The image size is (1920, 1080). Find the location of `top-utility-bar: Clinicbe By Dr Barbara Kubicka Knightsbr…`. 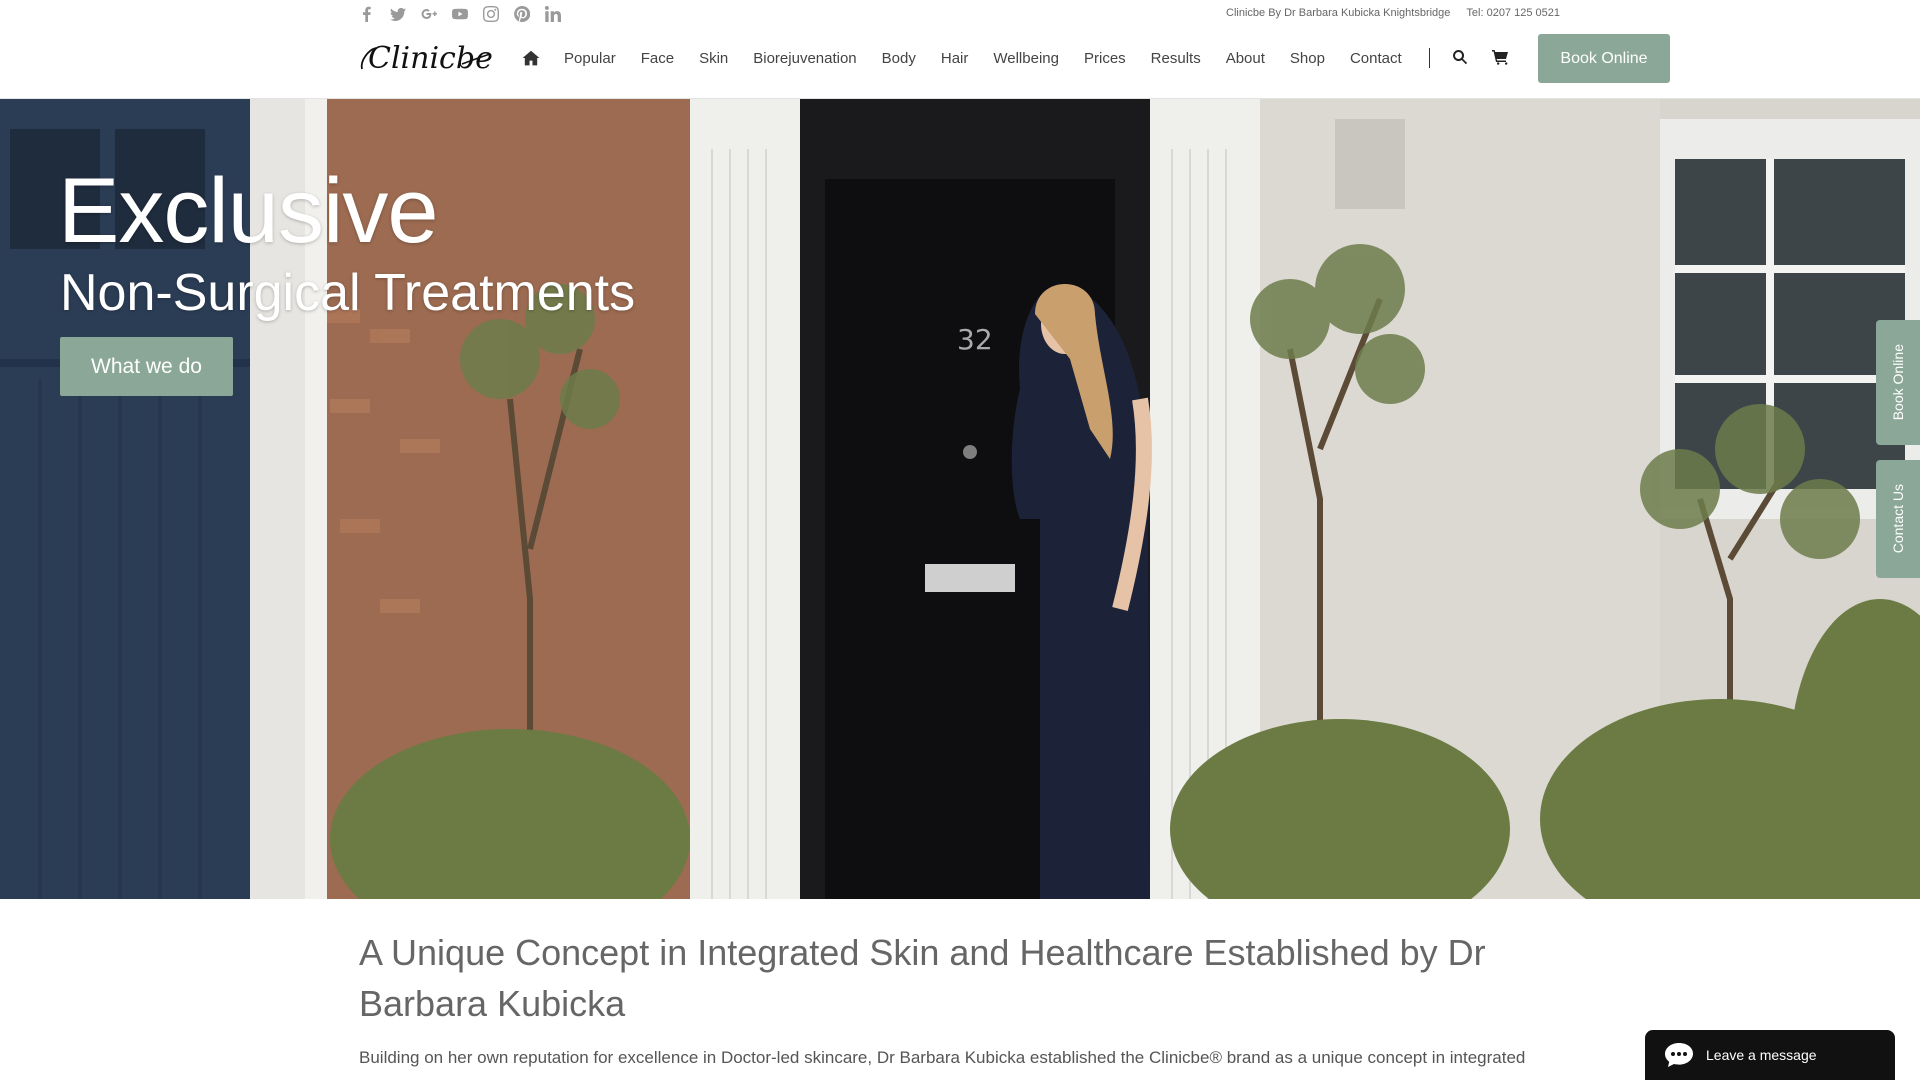

top-utility-bar: Clinicbe By Dr Barbara Kubicka Knightsbr… is located at coordinates (960, 15).